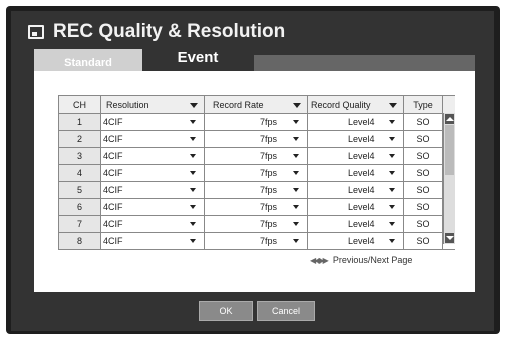 The width and height of the screenshot is (506, 340). I want to click on table-row: 5 4CIF 7fps Level4 SO, so click(256, 190).